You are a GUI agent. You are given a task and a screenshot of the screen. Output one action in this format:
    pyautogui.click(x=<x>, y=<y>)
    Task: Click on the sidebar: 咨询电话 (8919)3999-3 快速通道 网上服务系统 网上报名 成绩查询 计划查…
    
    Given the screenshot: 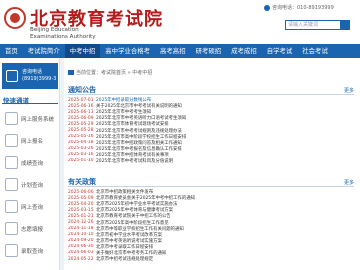 What is the action you would take?
    pyautogui.click(x=30, y=164)
    